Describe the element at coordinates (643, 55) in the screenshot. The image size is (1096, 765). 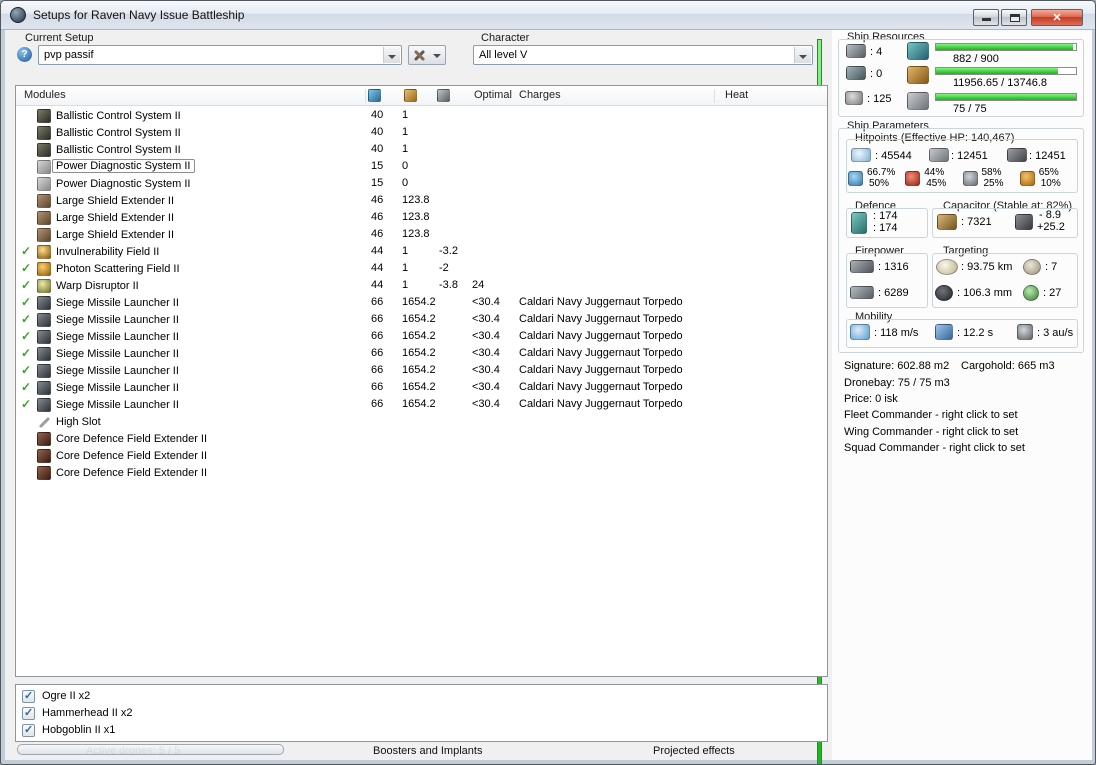
I see `character-select: All level V` at that location.